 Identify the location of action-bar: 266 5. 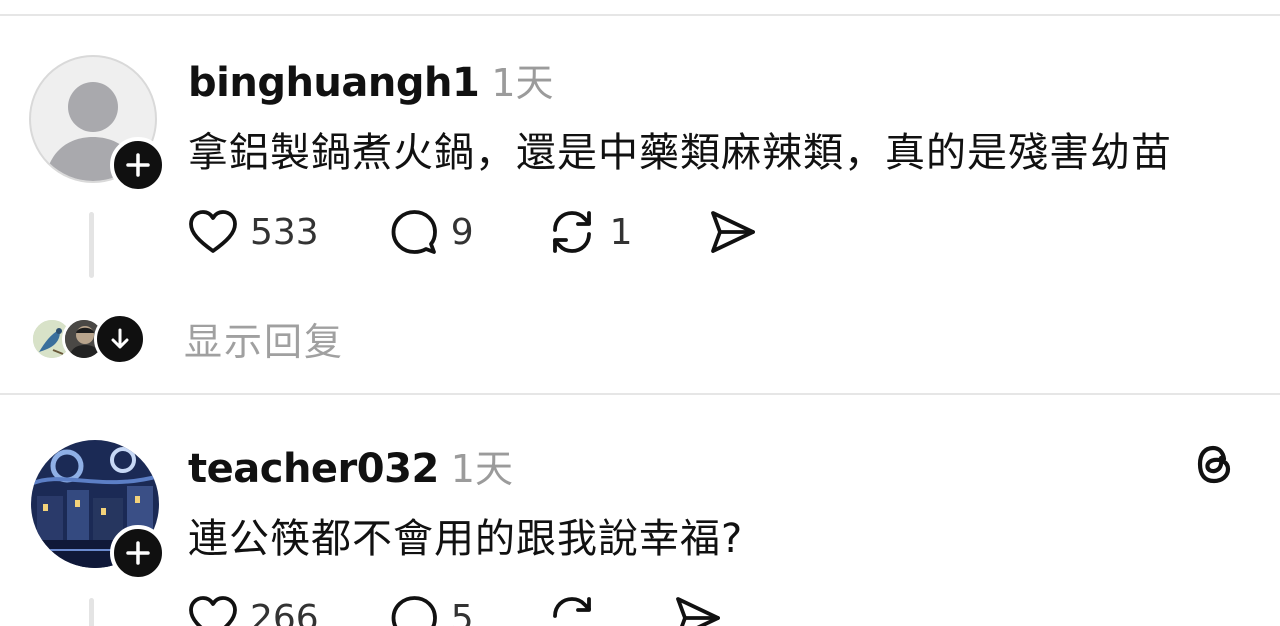
(455, 609).